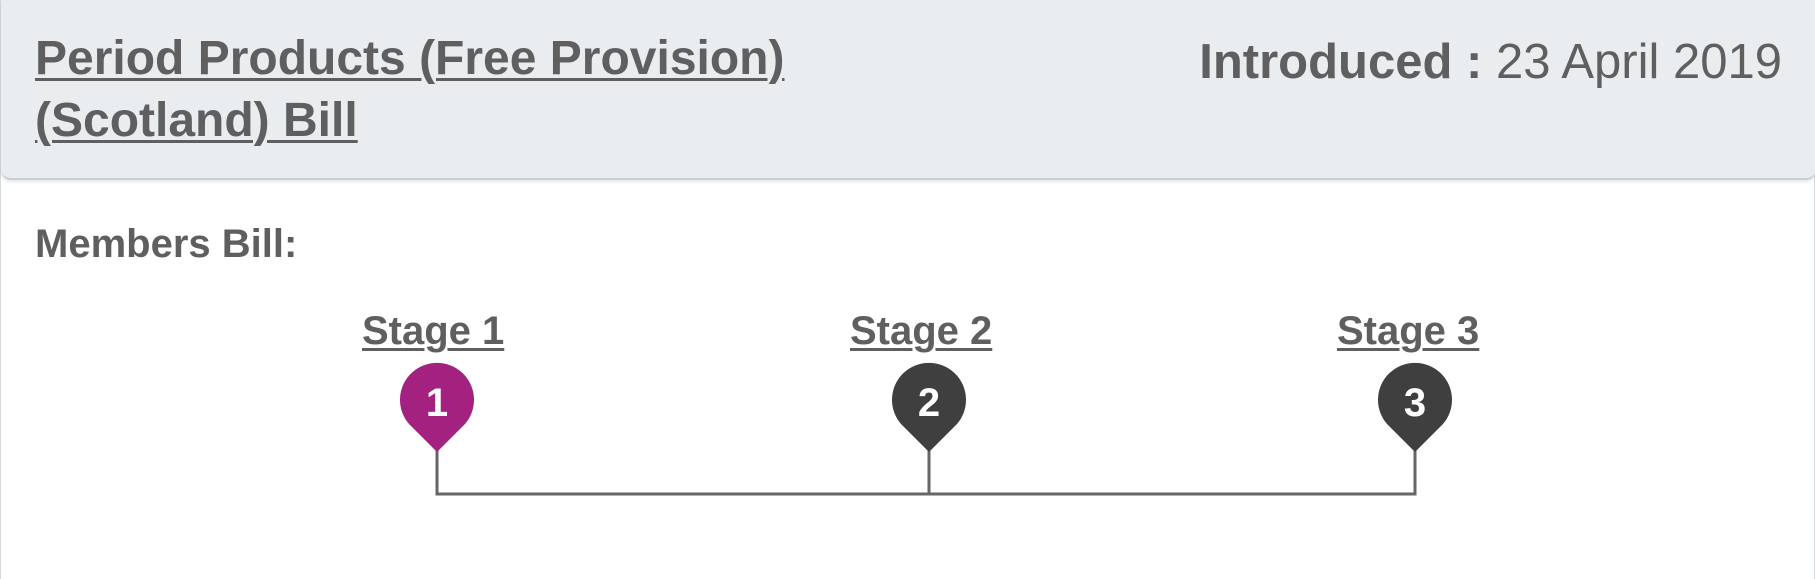 This screenshot has width=1815, height=579. What do you see at coordinates (926, 472) in the screenshot?
I see `timeline-line` at bounding box center [926, 472].